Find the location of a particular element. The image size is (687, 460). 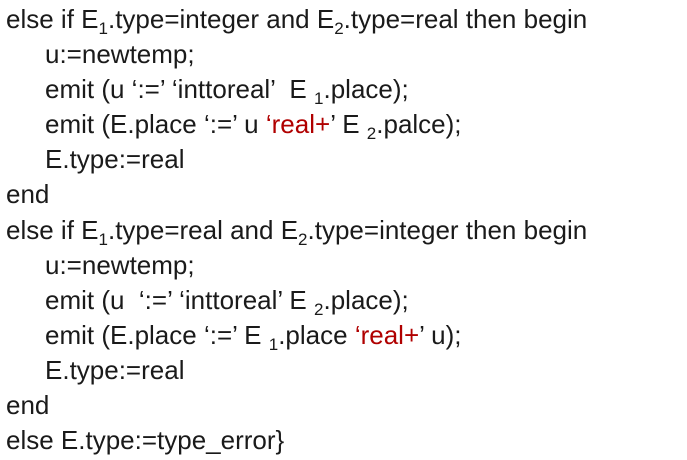

code-text: else E.type:=type_error} is located at coordinates (145, 440).